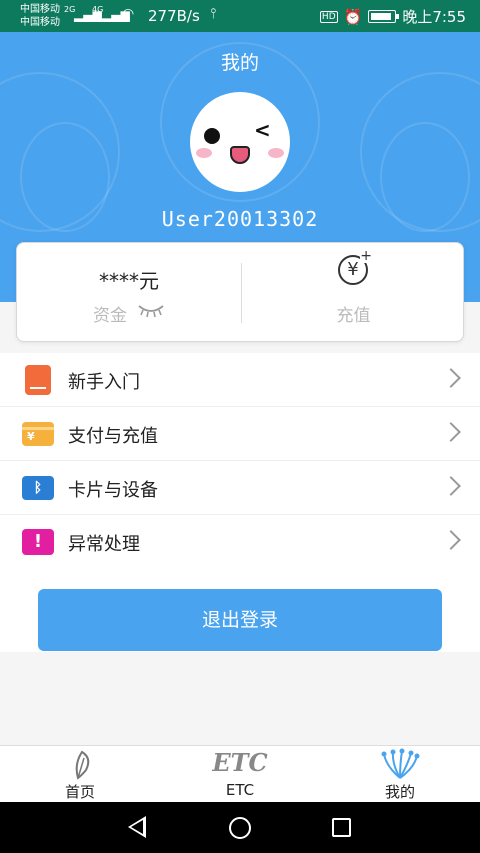  What do you see at coordinates (104, 544) in the screenshot?
I see `menu-item-label: 异常处理` at bounding box center [104, 544].